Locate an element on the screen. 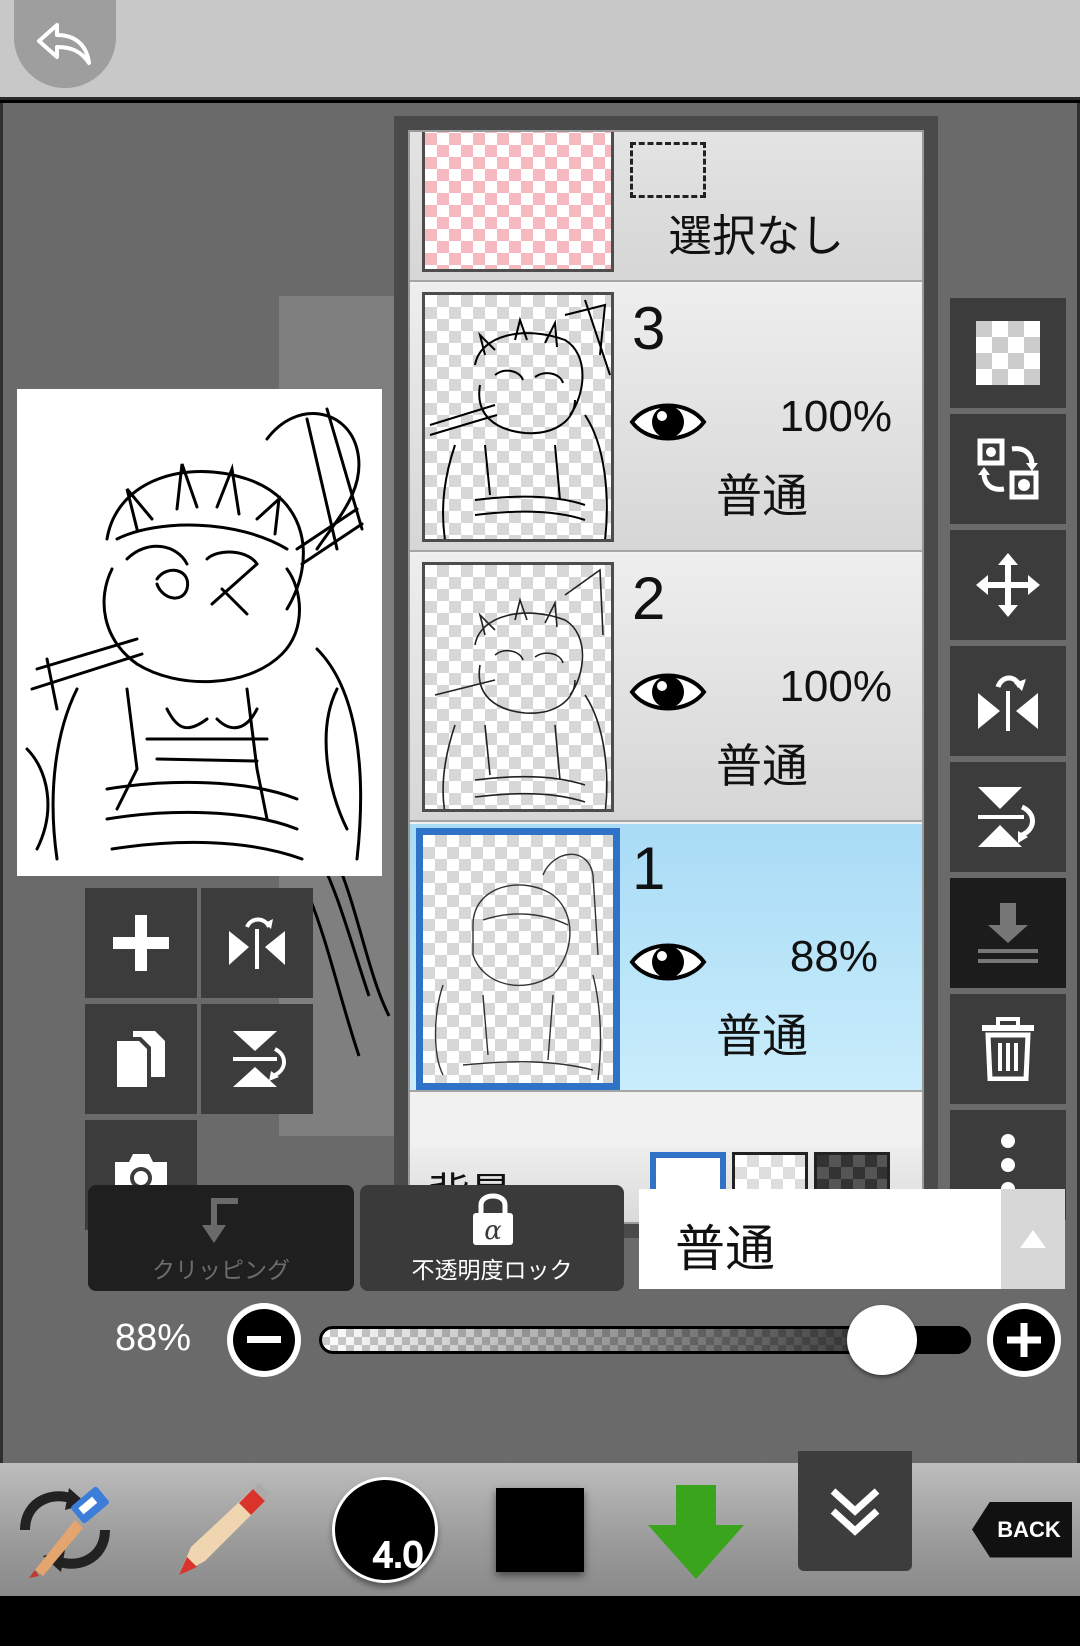 The width and height of the screenshot is (1080, 1646). download-arrow-icon is located at coordinates (696, 1531).